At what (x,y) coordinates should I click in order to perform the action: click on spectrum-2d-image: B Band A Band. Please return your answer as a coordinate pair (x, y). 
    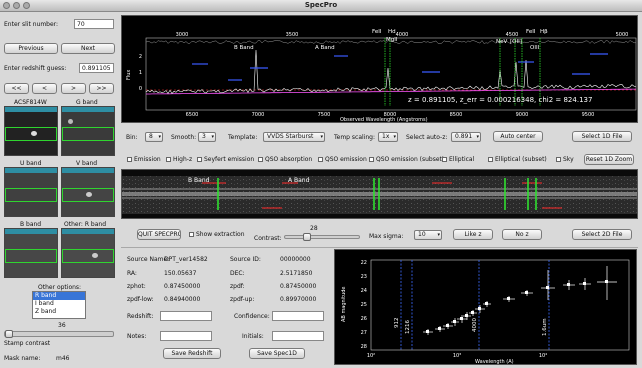
    Looking at the image, I should click on (379, 194).